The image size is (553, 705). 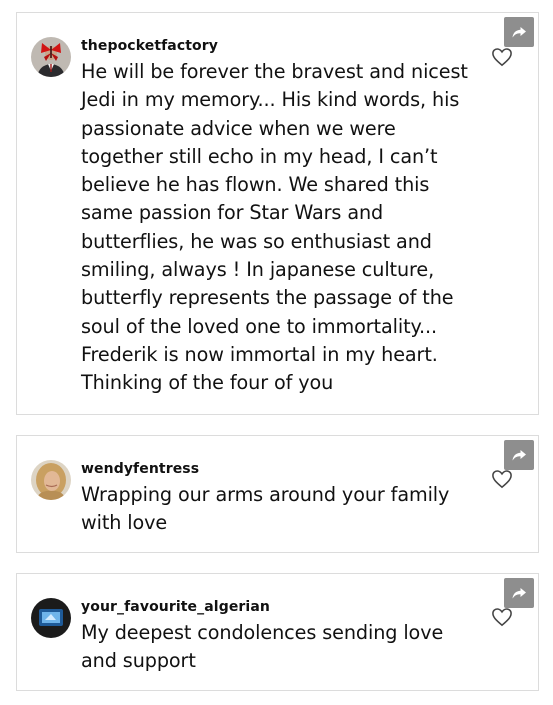 I want to click on comment-username: thepocketfactory, so click(x=149, y=46).